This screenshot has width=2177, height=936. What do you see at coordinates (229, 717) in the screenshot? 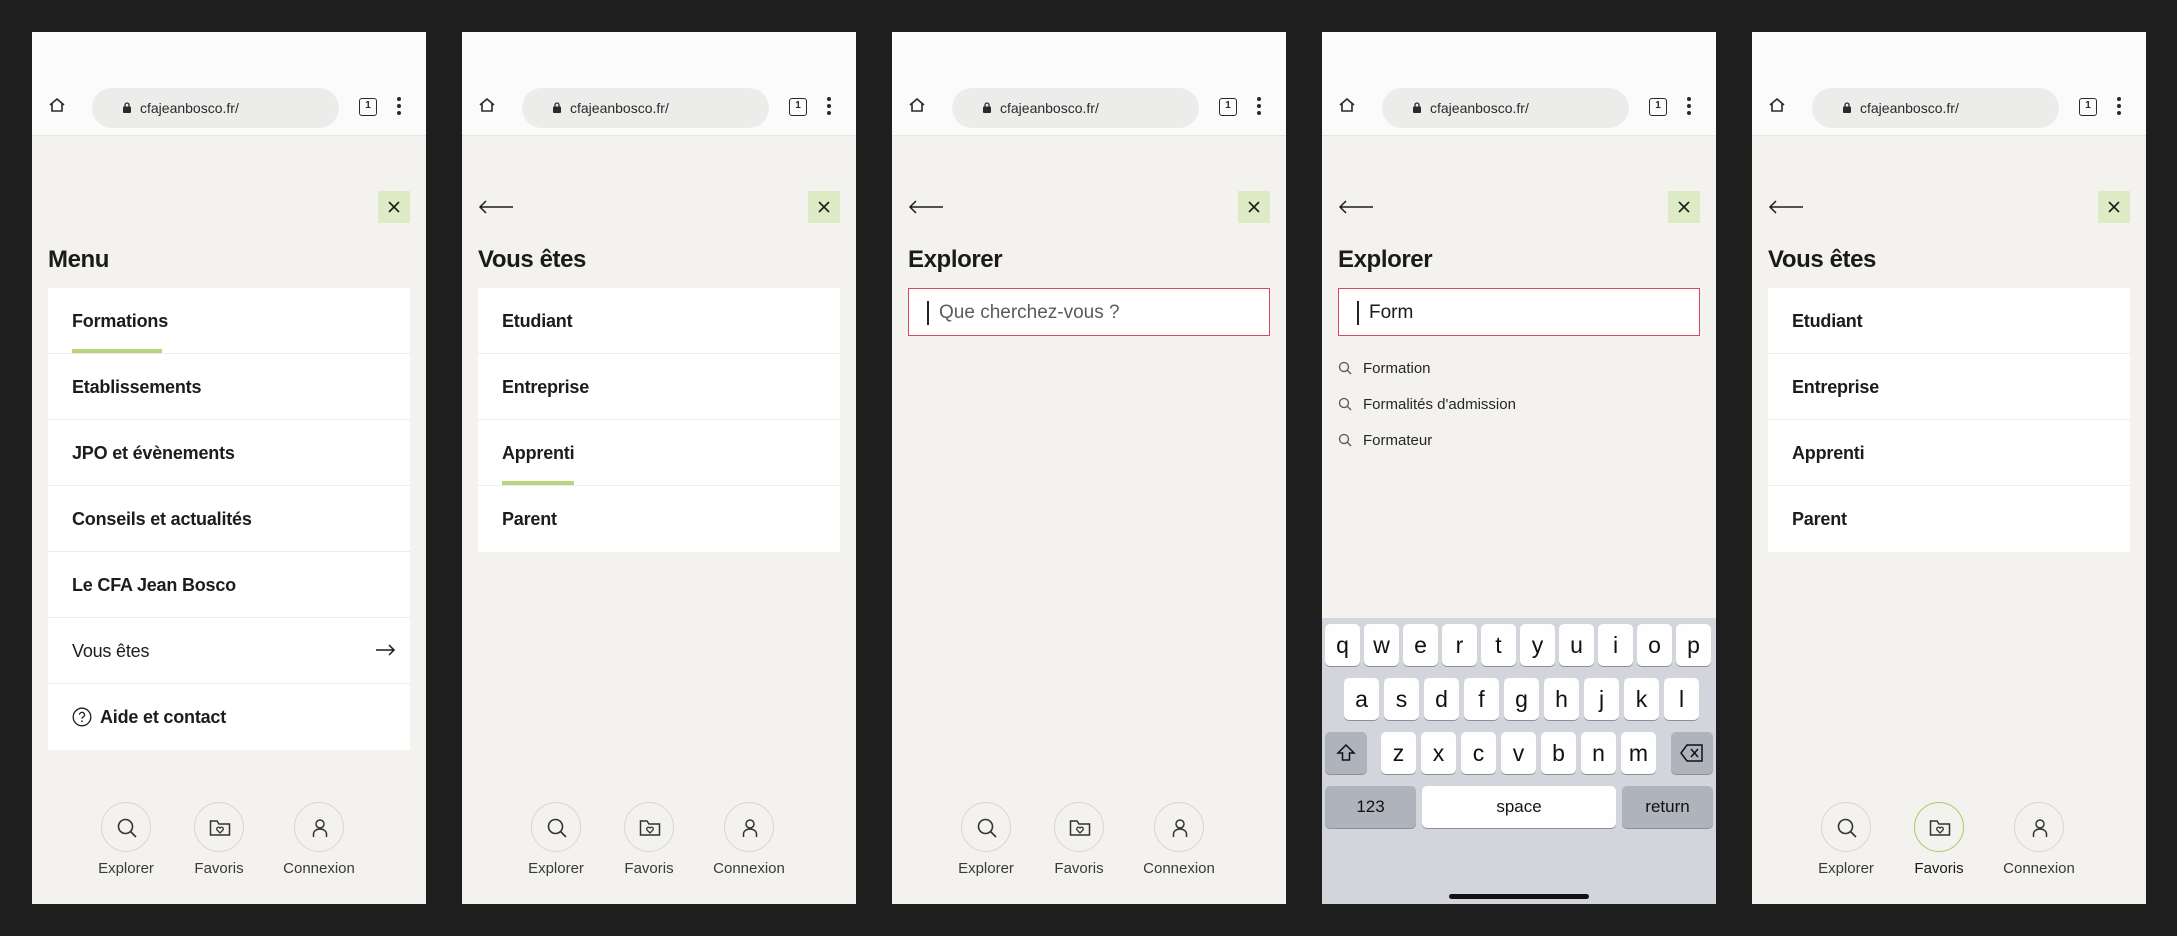
I see `menu-item-aide-contact: Aide et contact` at bounding box center [229, 717].